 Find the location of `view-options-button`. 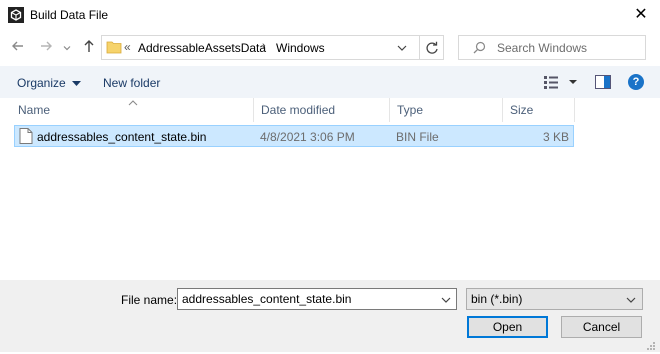

view-options-button is located at coordinates (560, 83).